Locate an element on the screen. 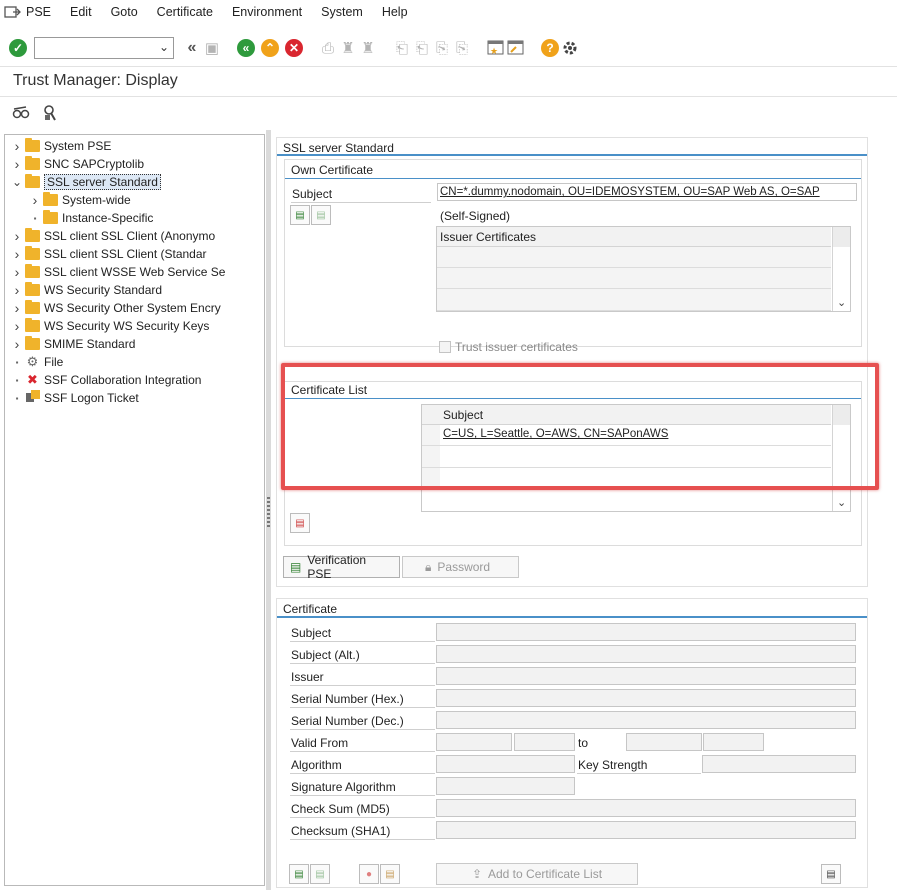 This screenshot has width=897, height=893. tree-node: ▪ ✖ SSF Collaboration Integration is located at coordinates (134, 380).